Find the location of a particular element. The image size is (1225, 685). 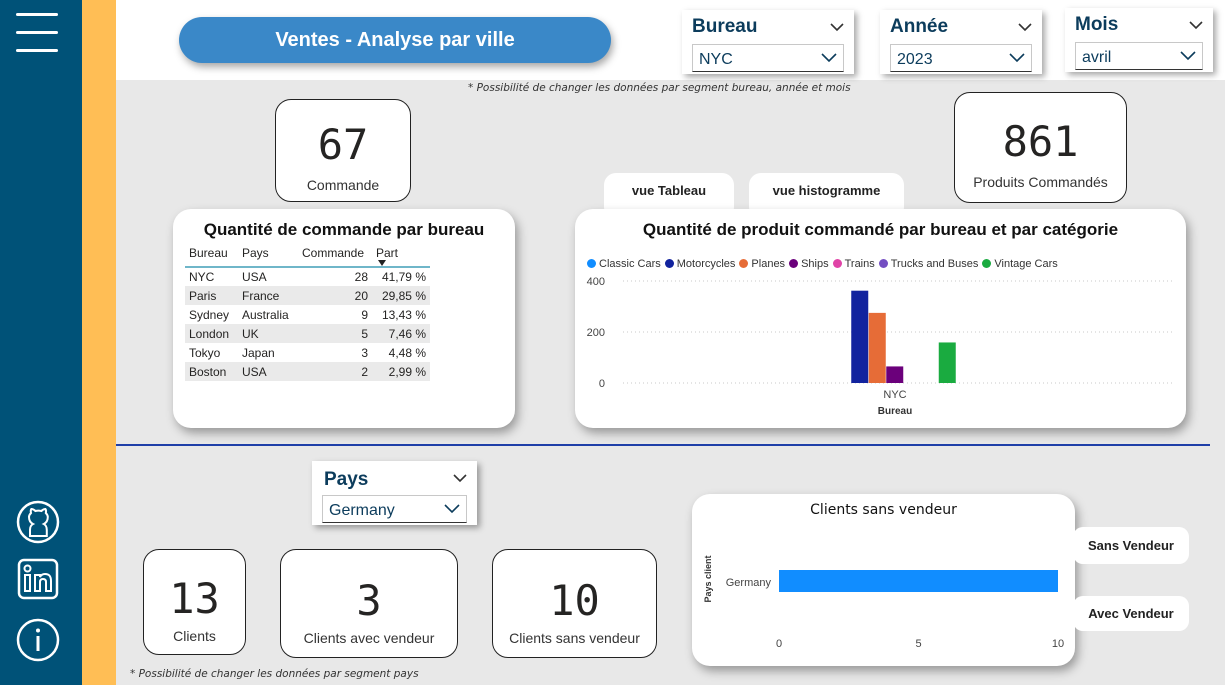

linkedin-icon is located at coordinates (38, 579).